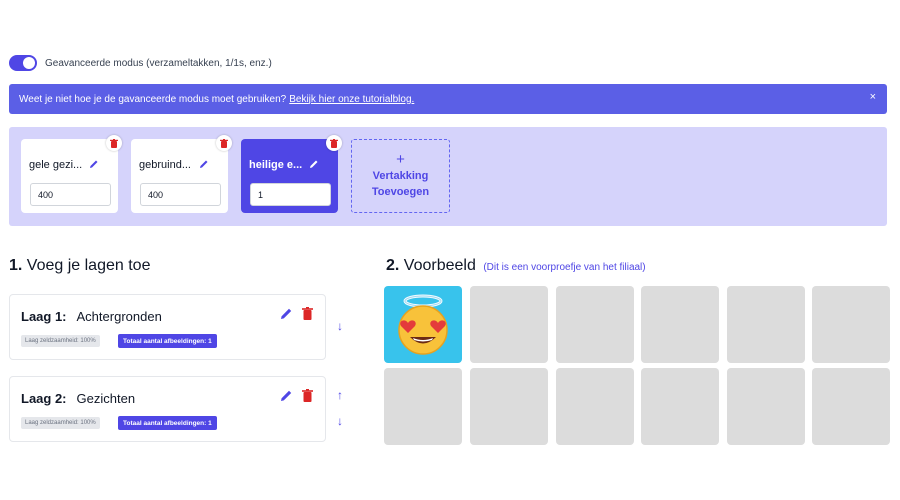 The image size is (900, 500). I want to click on toggle-knob, so click(29, 63).